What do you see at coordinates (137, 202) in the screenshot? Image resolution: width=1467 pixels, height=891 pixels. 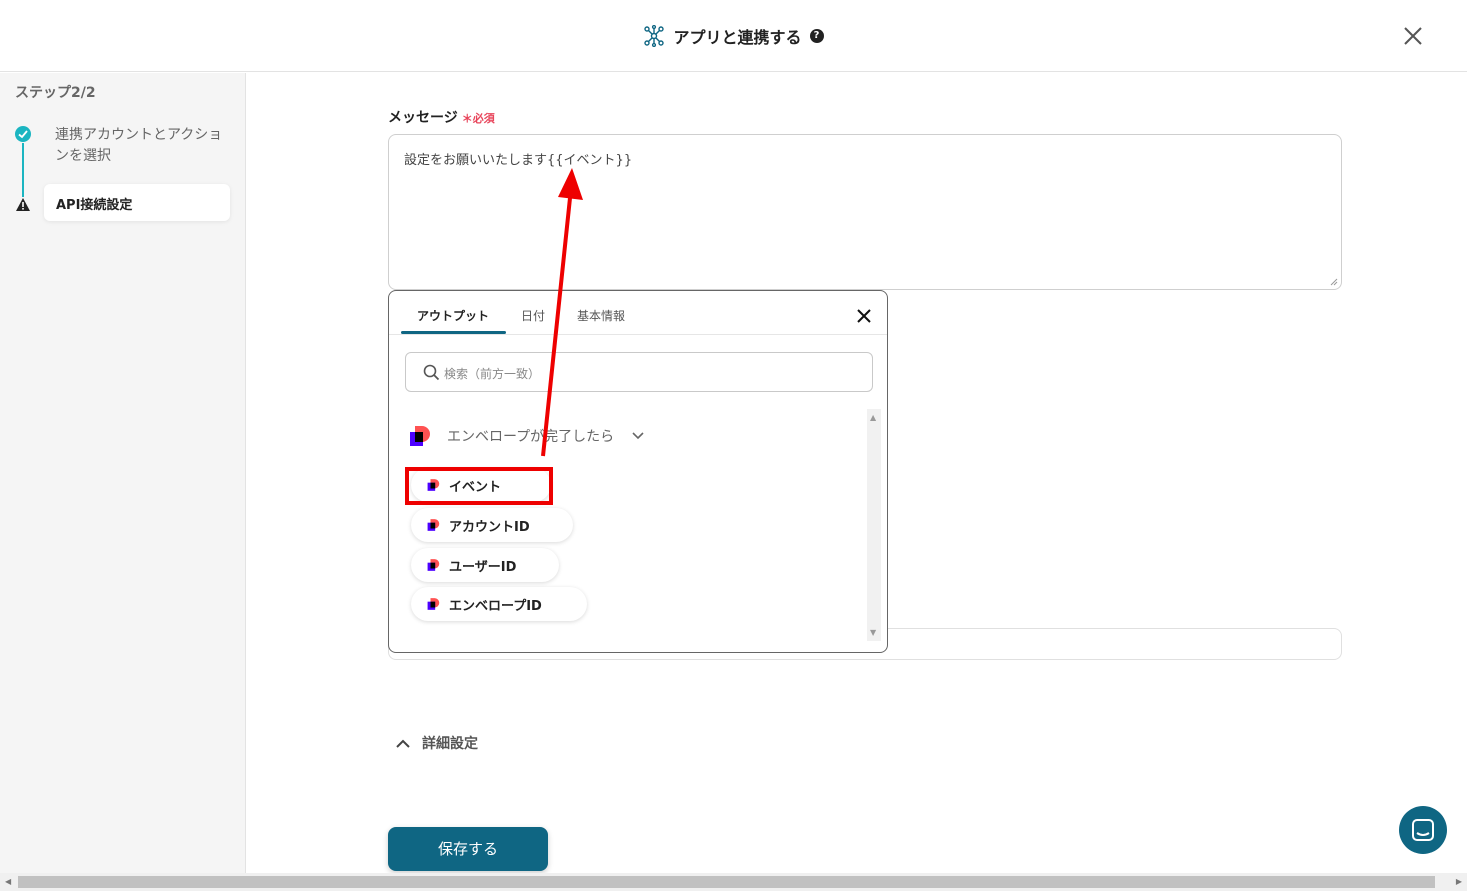 I see `step-2-item: API接続設定` at bounding box center [137, 202].